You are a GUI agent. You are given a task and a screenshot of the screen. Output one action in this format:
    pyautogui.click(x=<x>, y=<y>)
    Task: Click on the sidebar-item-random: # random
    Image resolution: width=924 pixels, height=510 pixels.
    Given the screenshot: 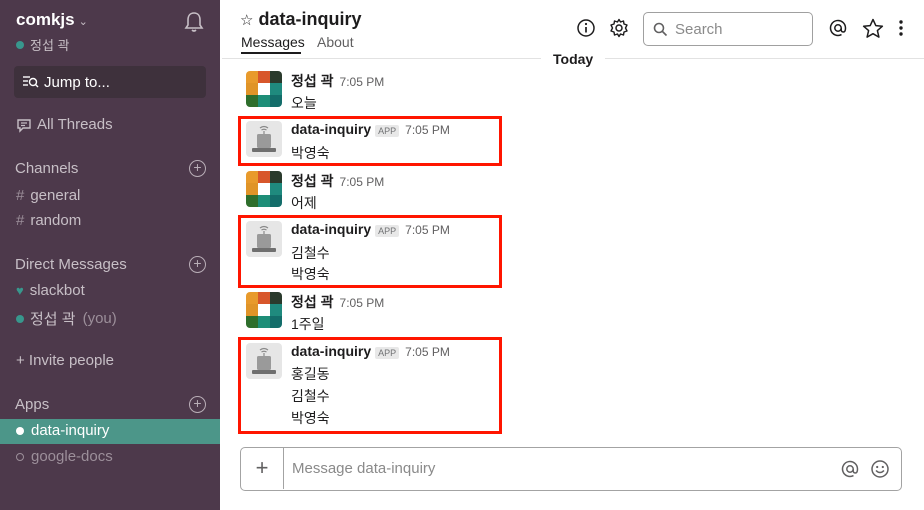 What is the action you would take?
    pyautogui.click(x=48, y=220)
    